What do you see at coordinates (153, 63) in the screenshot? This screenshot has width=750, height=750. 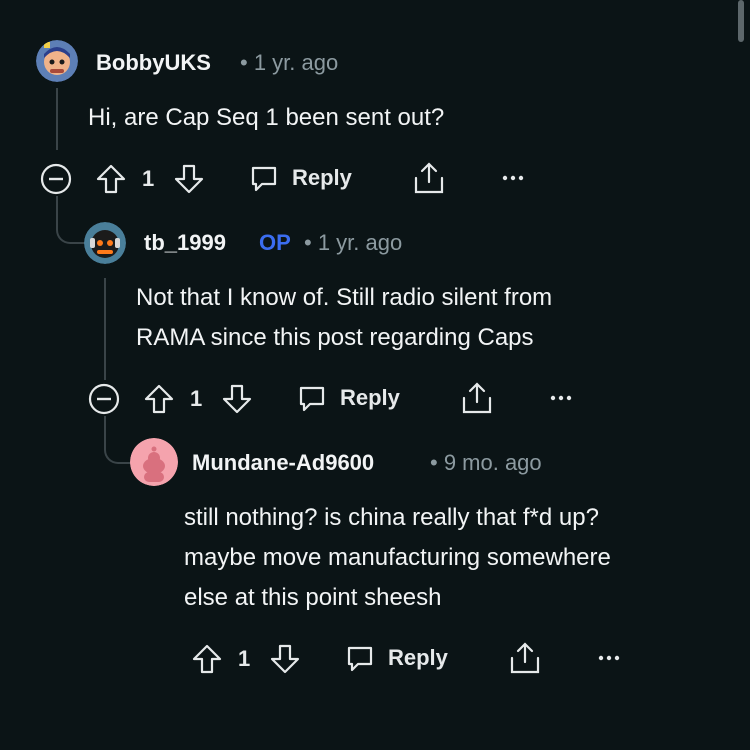 I see `comment-username: BobbyUKS` at bounding box center [153, 63].